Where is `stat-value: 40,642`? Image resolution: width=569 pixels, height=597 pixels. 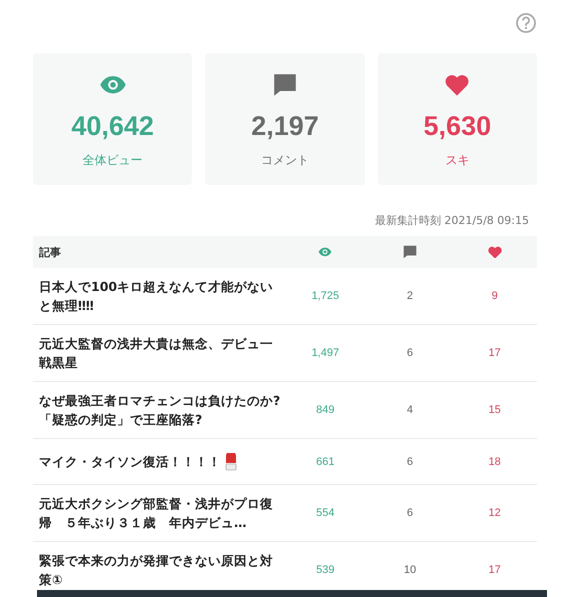
stat-value: 40,642 is located at coordinates (112, 126).